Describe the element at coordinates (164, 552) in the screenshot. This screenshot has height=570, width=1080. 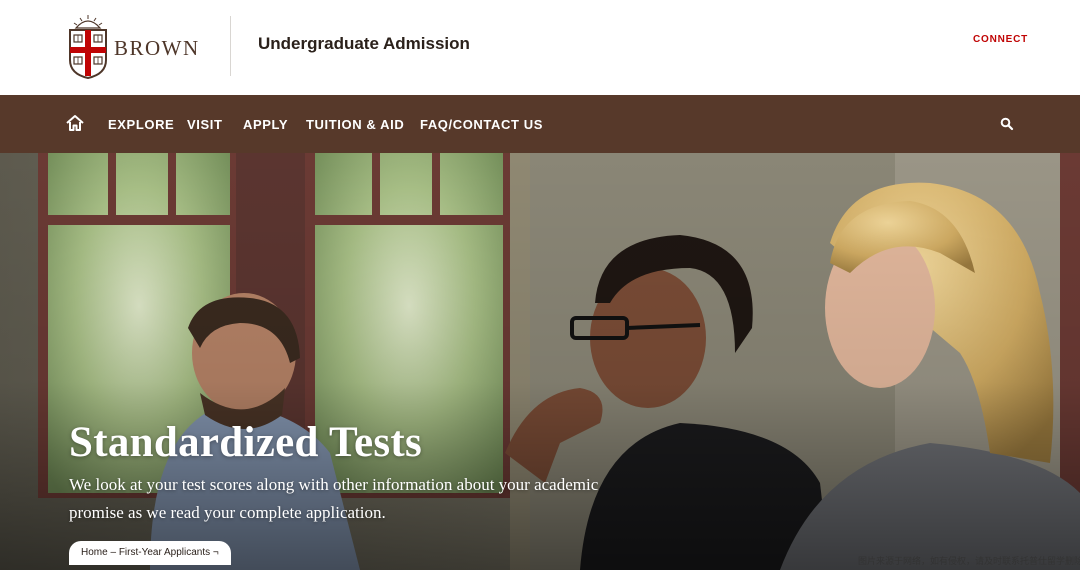
I see `breadcrumb-first-year-link: First-Year Applicants` at that location.